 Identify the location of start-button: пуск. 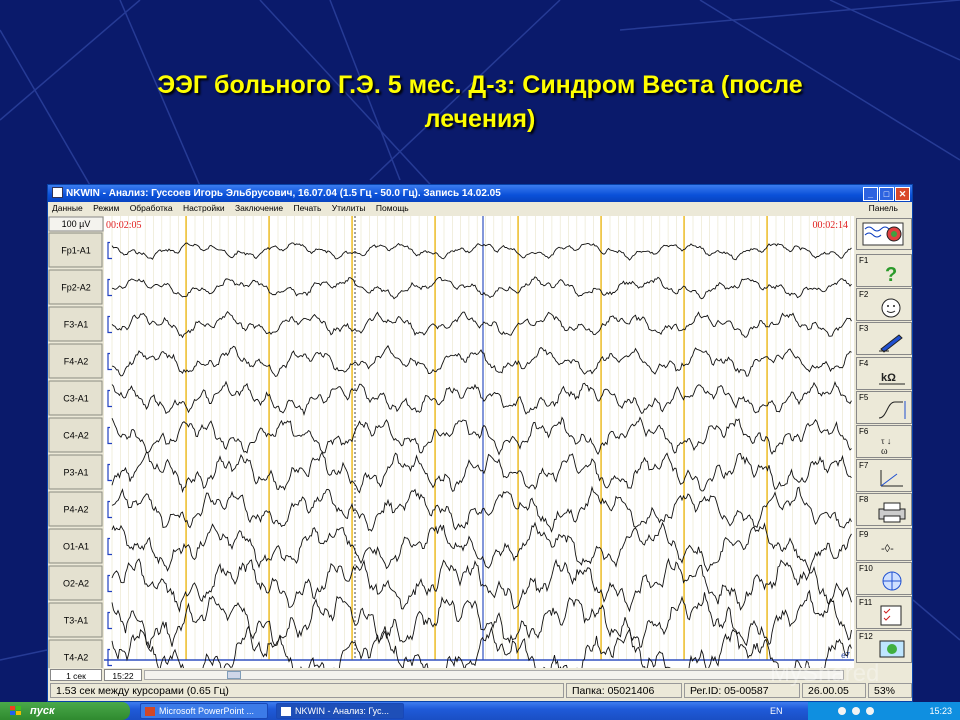
(65, 711).